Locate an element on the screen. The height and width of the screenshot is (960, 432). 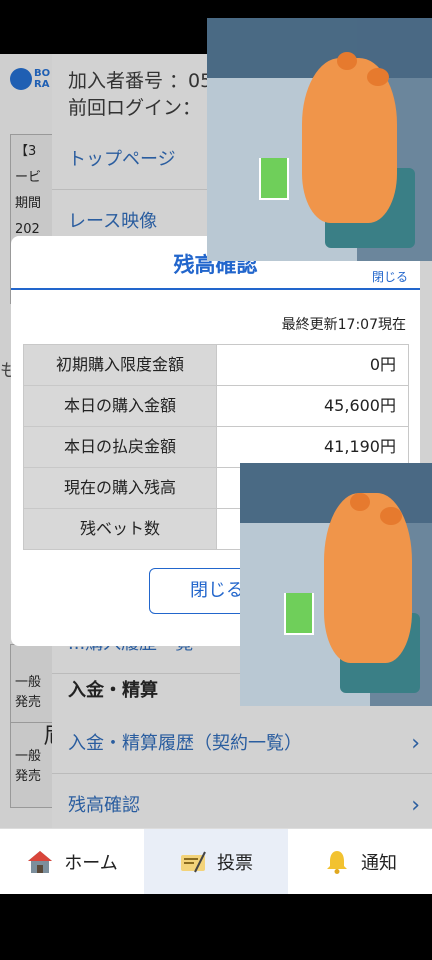
row-label: 初期購入限度金額 is located at coordinates (120, 365).